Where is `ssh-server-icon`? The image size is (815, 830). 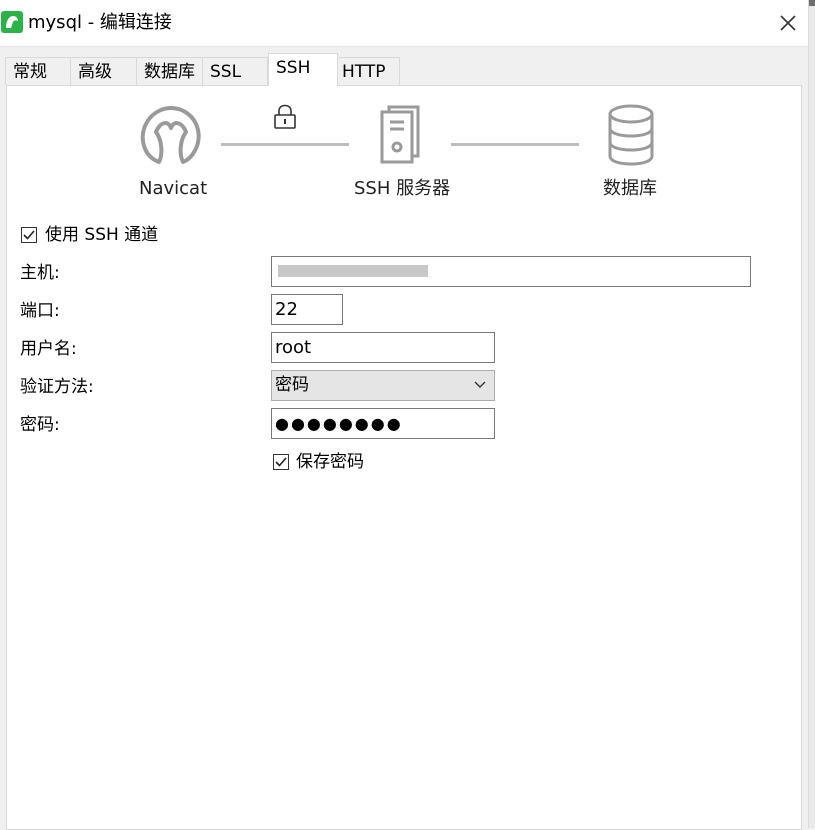 ssh-server-icon is located at coordinates (400, 134).